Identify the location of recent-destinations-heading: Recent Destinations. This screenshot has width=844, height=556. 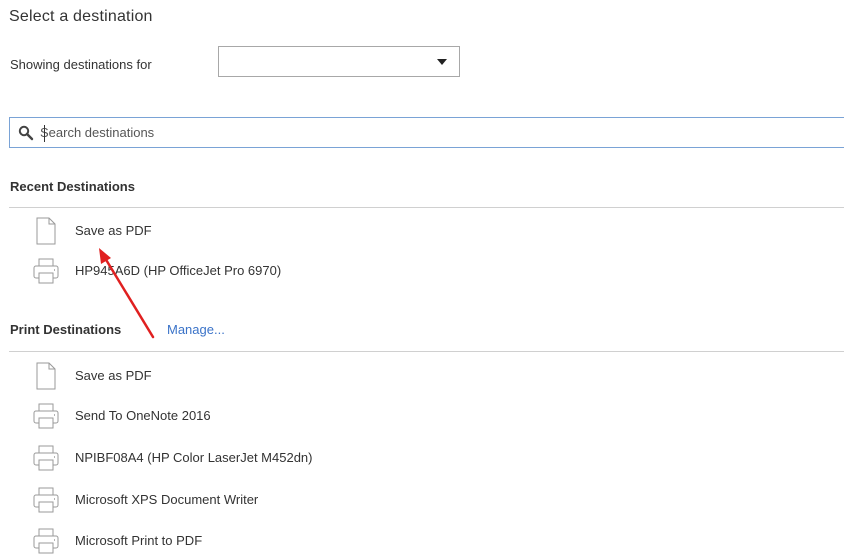
(72, 186).